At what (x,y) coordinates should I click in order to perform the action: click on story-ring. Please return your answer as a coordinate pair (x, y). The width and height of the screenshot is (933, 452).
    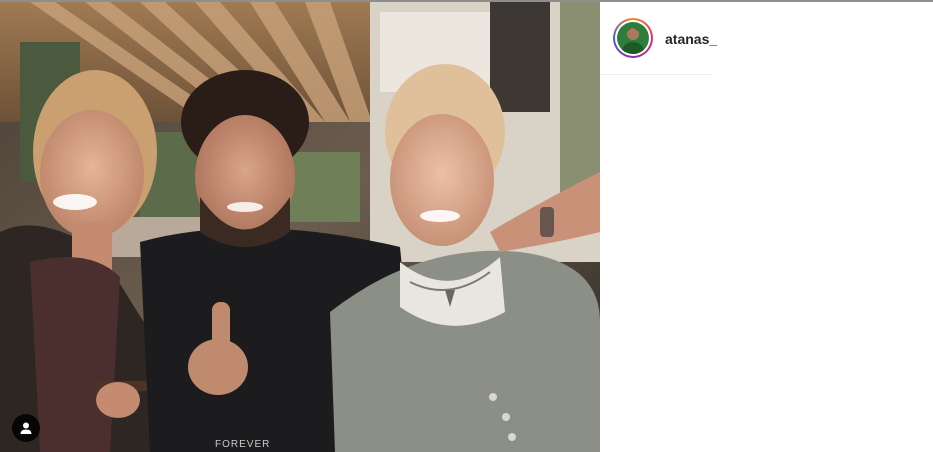
    Looking at the image, I should click on (633, 38).